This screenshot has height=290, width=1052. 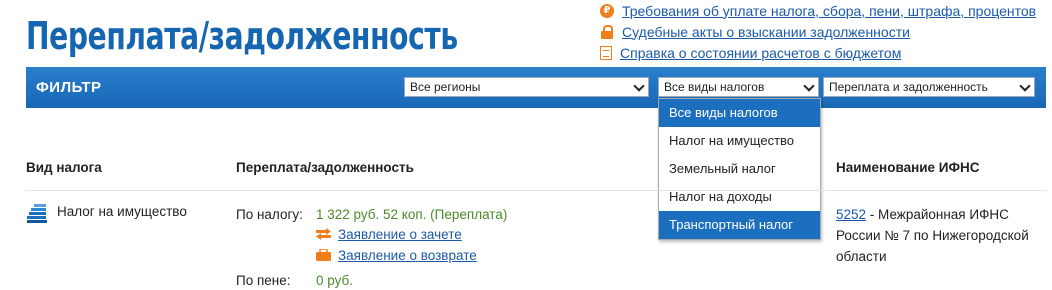 I want to click on tax-value: 1 322 руб. 52 коп. (Переплата), so click(x=412, y=214).